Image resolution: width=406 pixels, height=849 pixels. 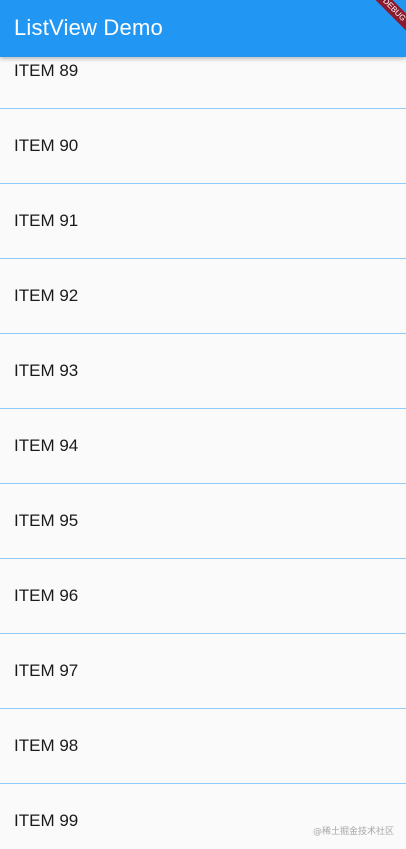 I want to click on list-item-label: ITEM 99, so click(x=46, y=820).